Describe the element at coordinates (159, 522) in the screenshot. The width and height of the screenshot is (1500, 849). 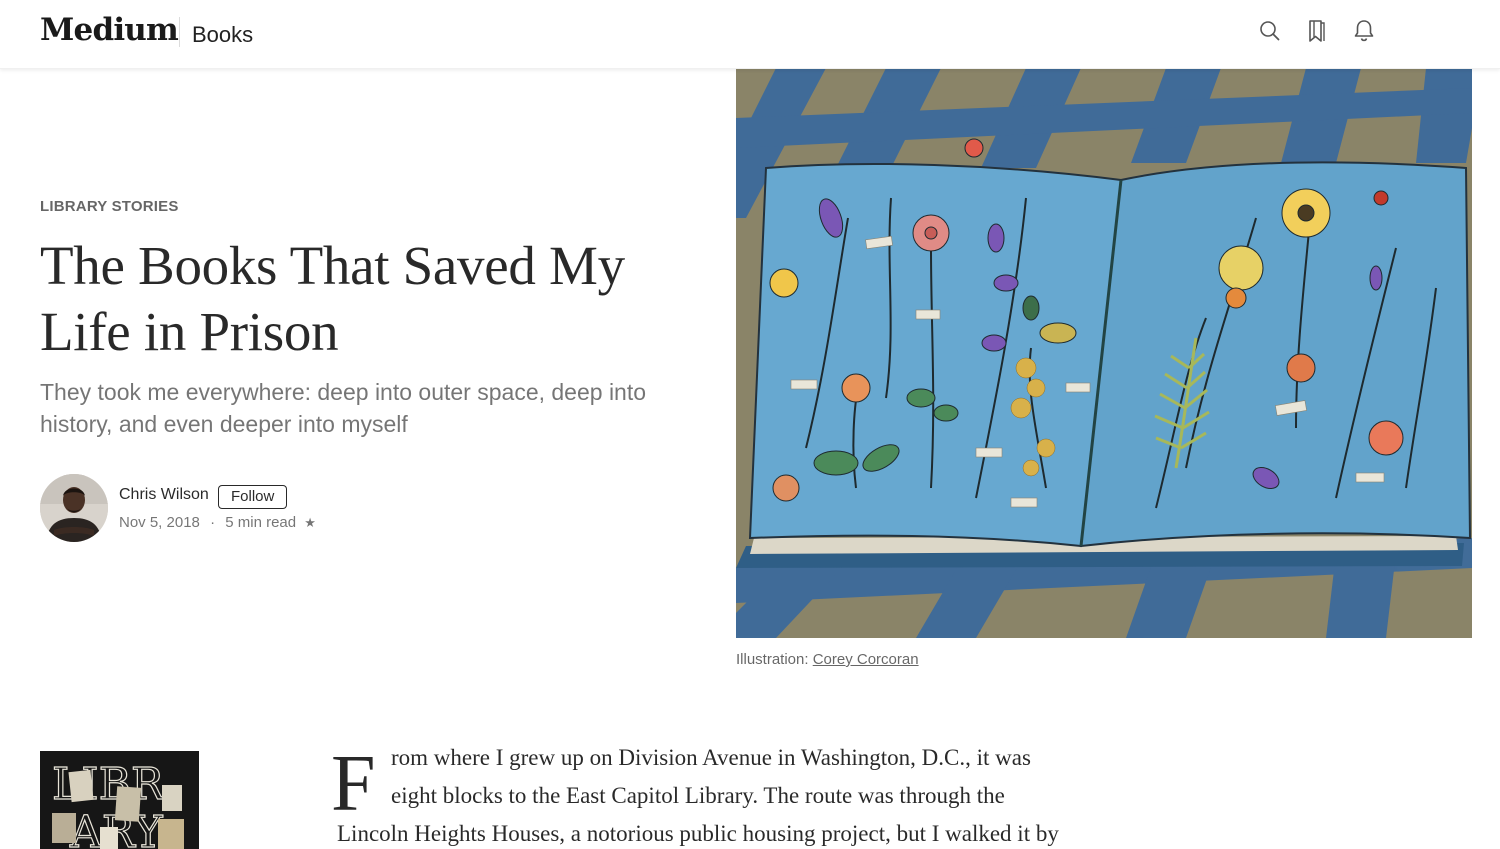
I see `publish-date: Nov 5, 2018` at that location.